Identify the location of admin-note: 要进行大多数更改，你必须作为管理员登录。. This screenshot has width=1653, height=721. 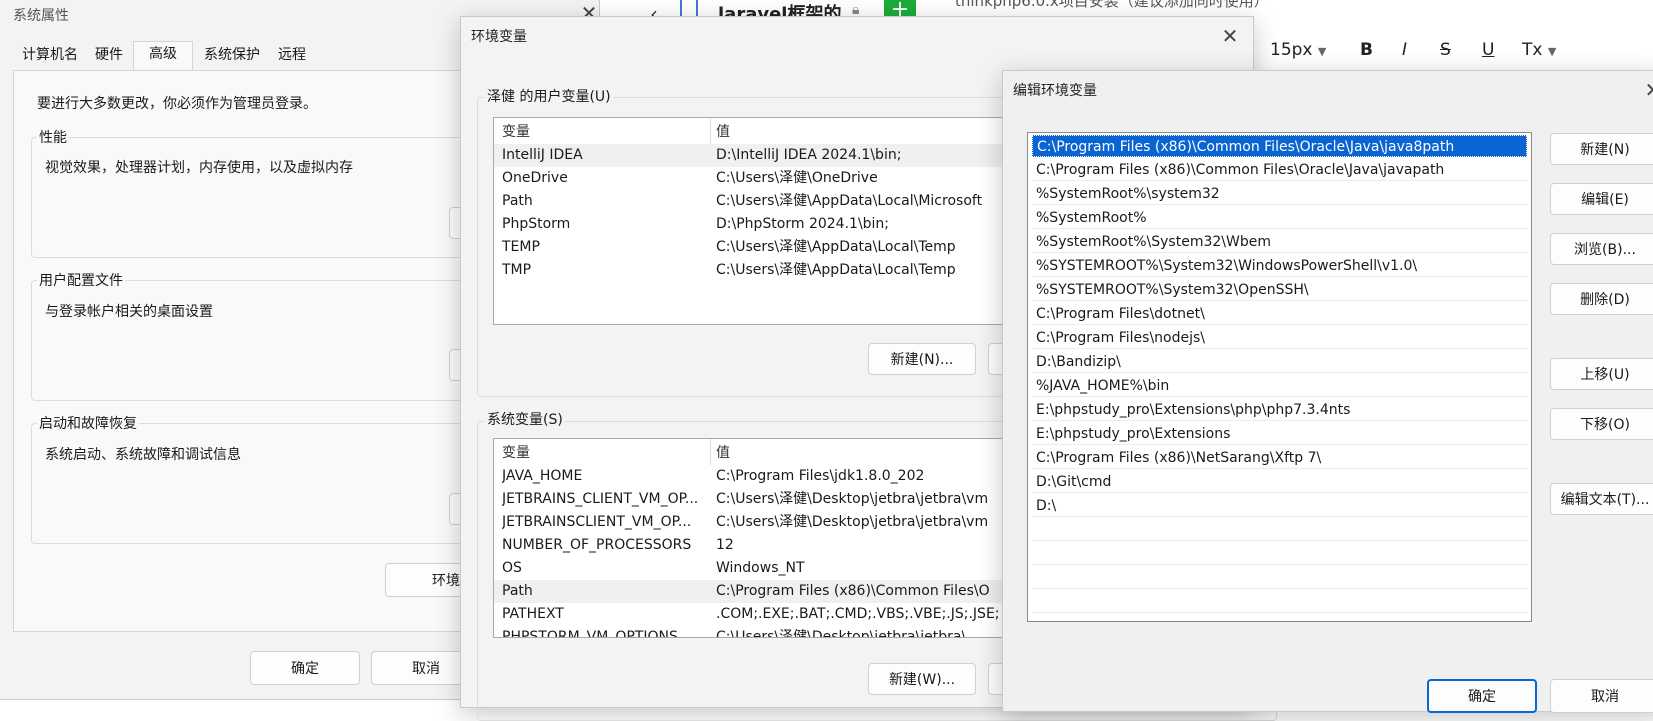
(177, 104).